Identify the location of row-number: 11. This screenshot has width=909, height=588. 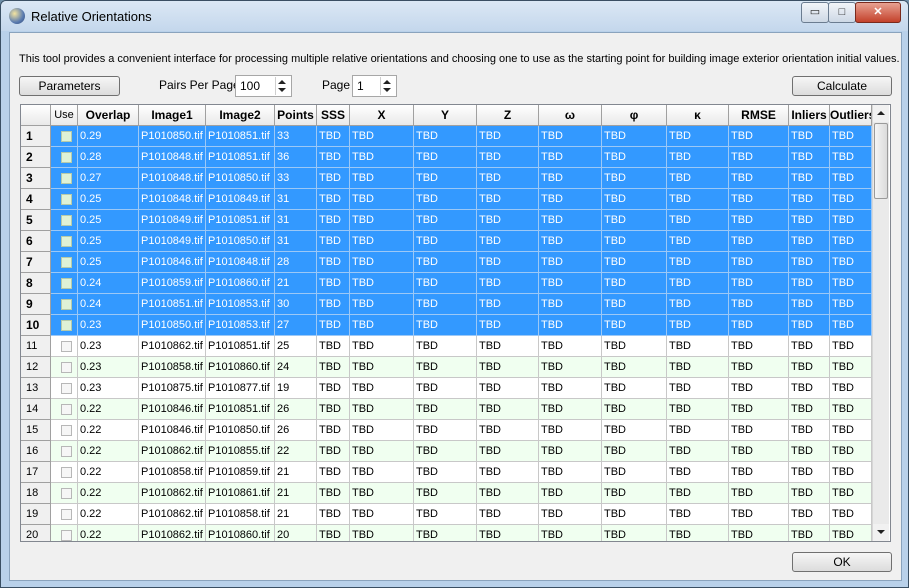
(36, 346).